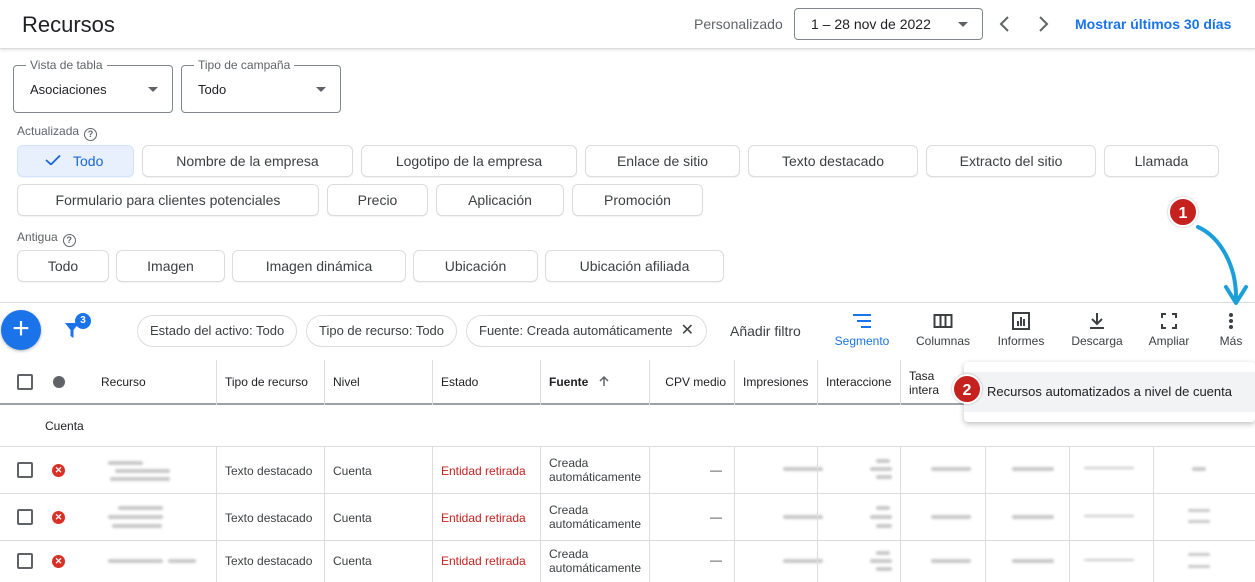  Describe the element at coordinates (378, 382) in the screenshot. I see `column-header-level: Nivel` at that location.